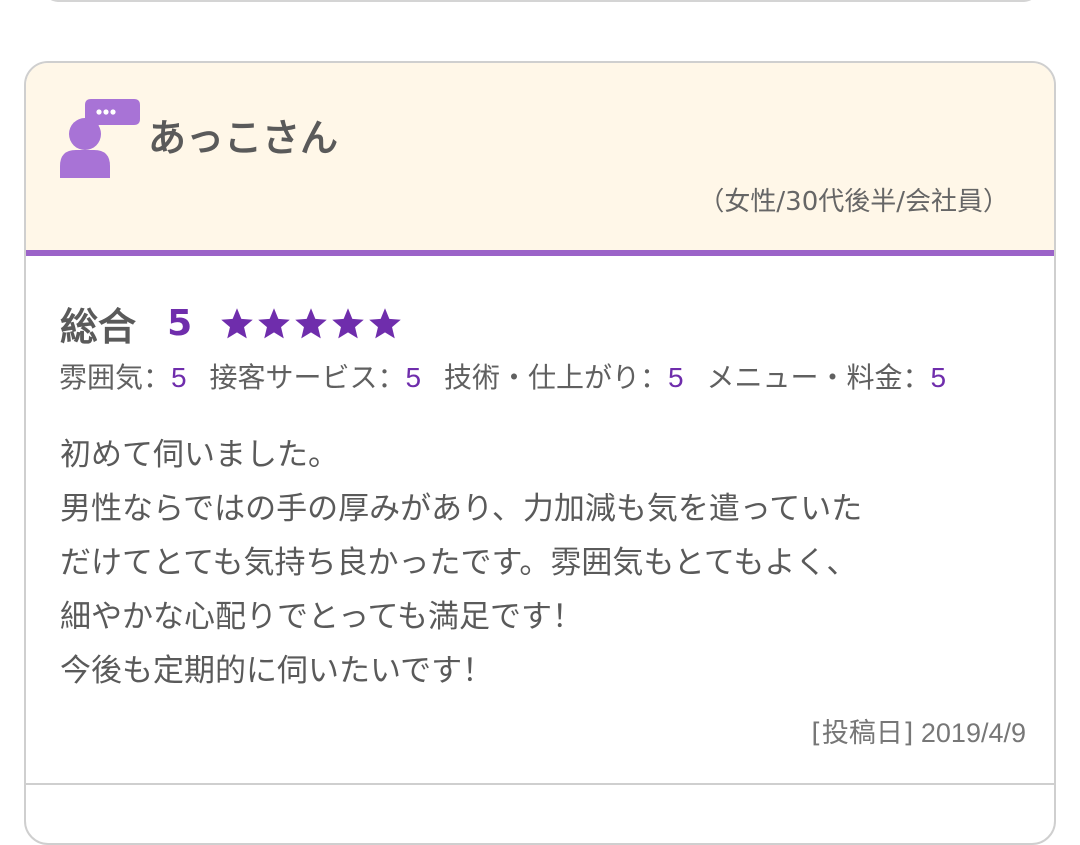  Describe the element at coordinates (98, 327) in the screenshot. I see `overall-label: 総合` at that location.